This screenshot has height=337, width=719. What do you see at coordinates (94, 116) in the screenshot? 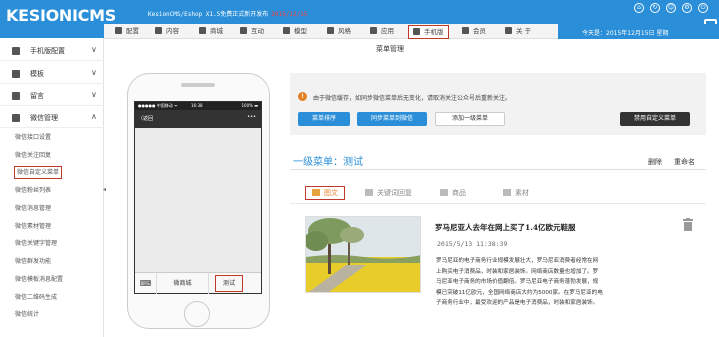
I see `chevron-up-icon: ∧` at bounding box center [94, 116].